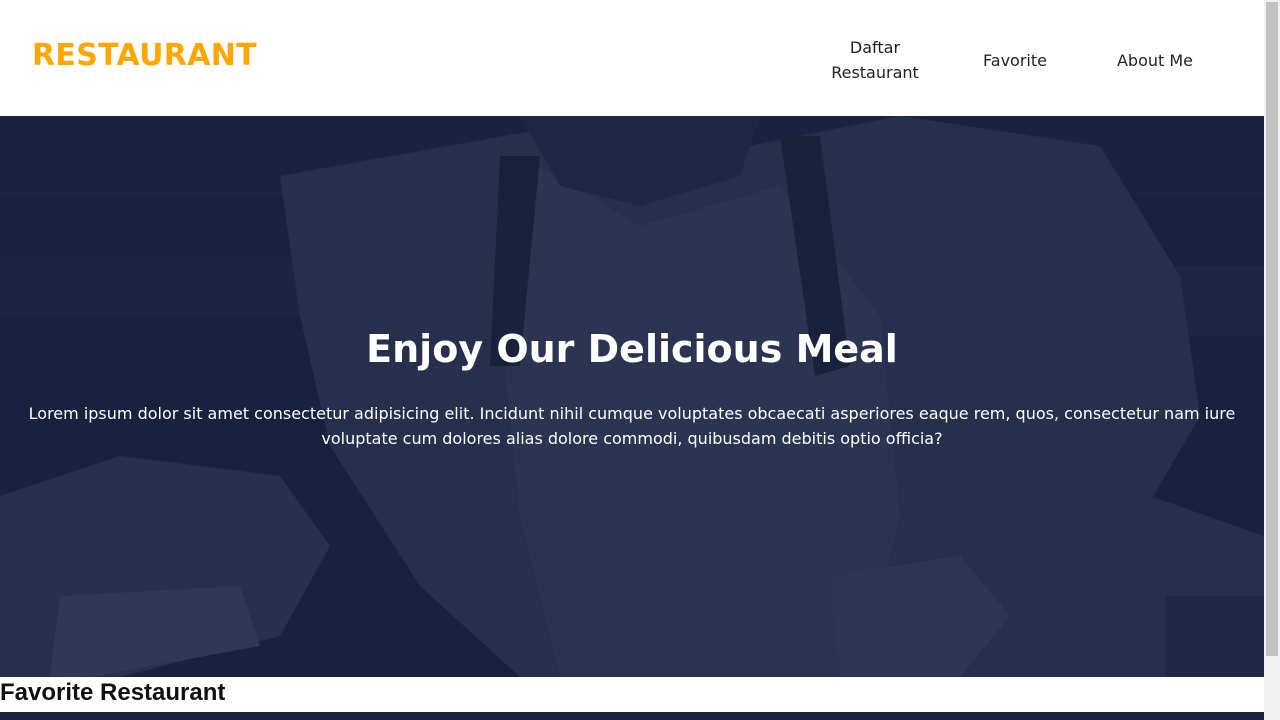 The width and height of the screenshot is (1280, 720). What do you see at coordinates (632, 349) in the screenshot?
I see `hero-title: Enjoy Our Delicious Meal` at bounding box center [632, 349].